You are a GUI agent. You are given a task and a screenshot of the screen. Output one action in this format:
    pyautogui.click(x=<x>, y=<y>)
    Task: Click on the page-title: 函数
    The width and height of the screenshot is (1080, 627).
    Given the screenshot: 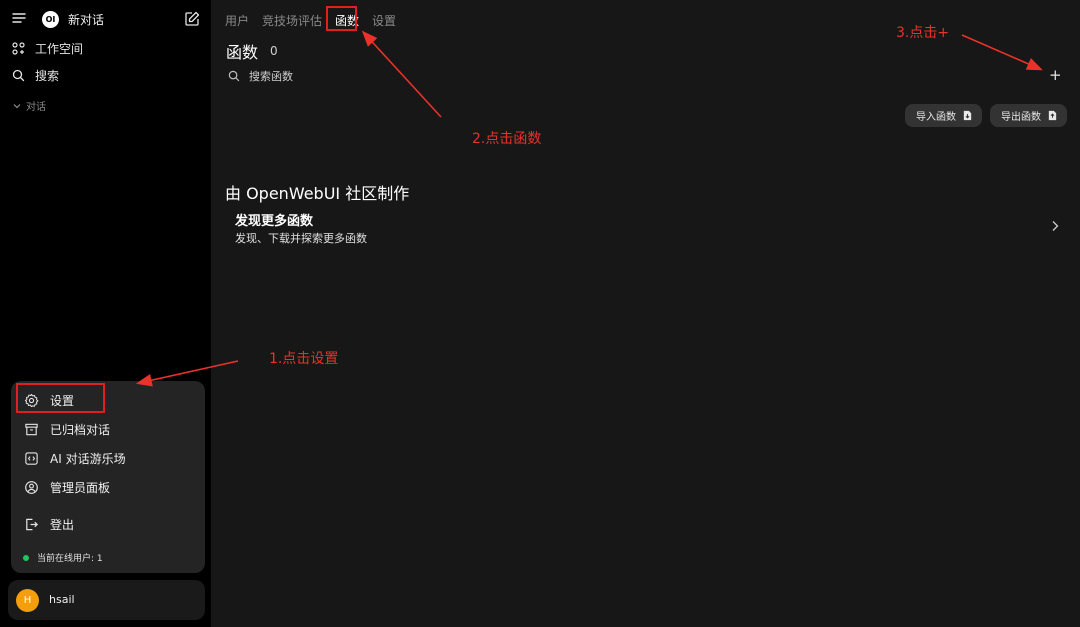 What is the action you would take?
    pyautogui.click(x=242, y=52)
    